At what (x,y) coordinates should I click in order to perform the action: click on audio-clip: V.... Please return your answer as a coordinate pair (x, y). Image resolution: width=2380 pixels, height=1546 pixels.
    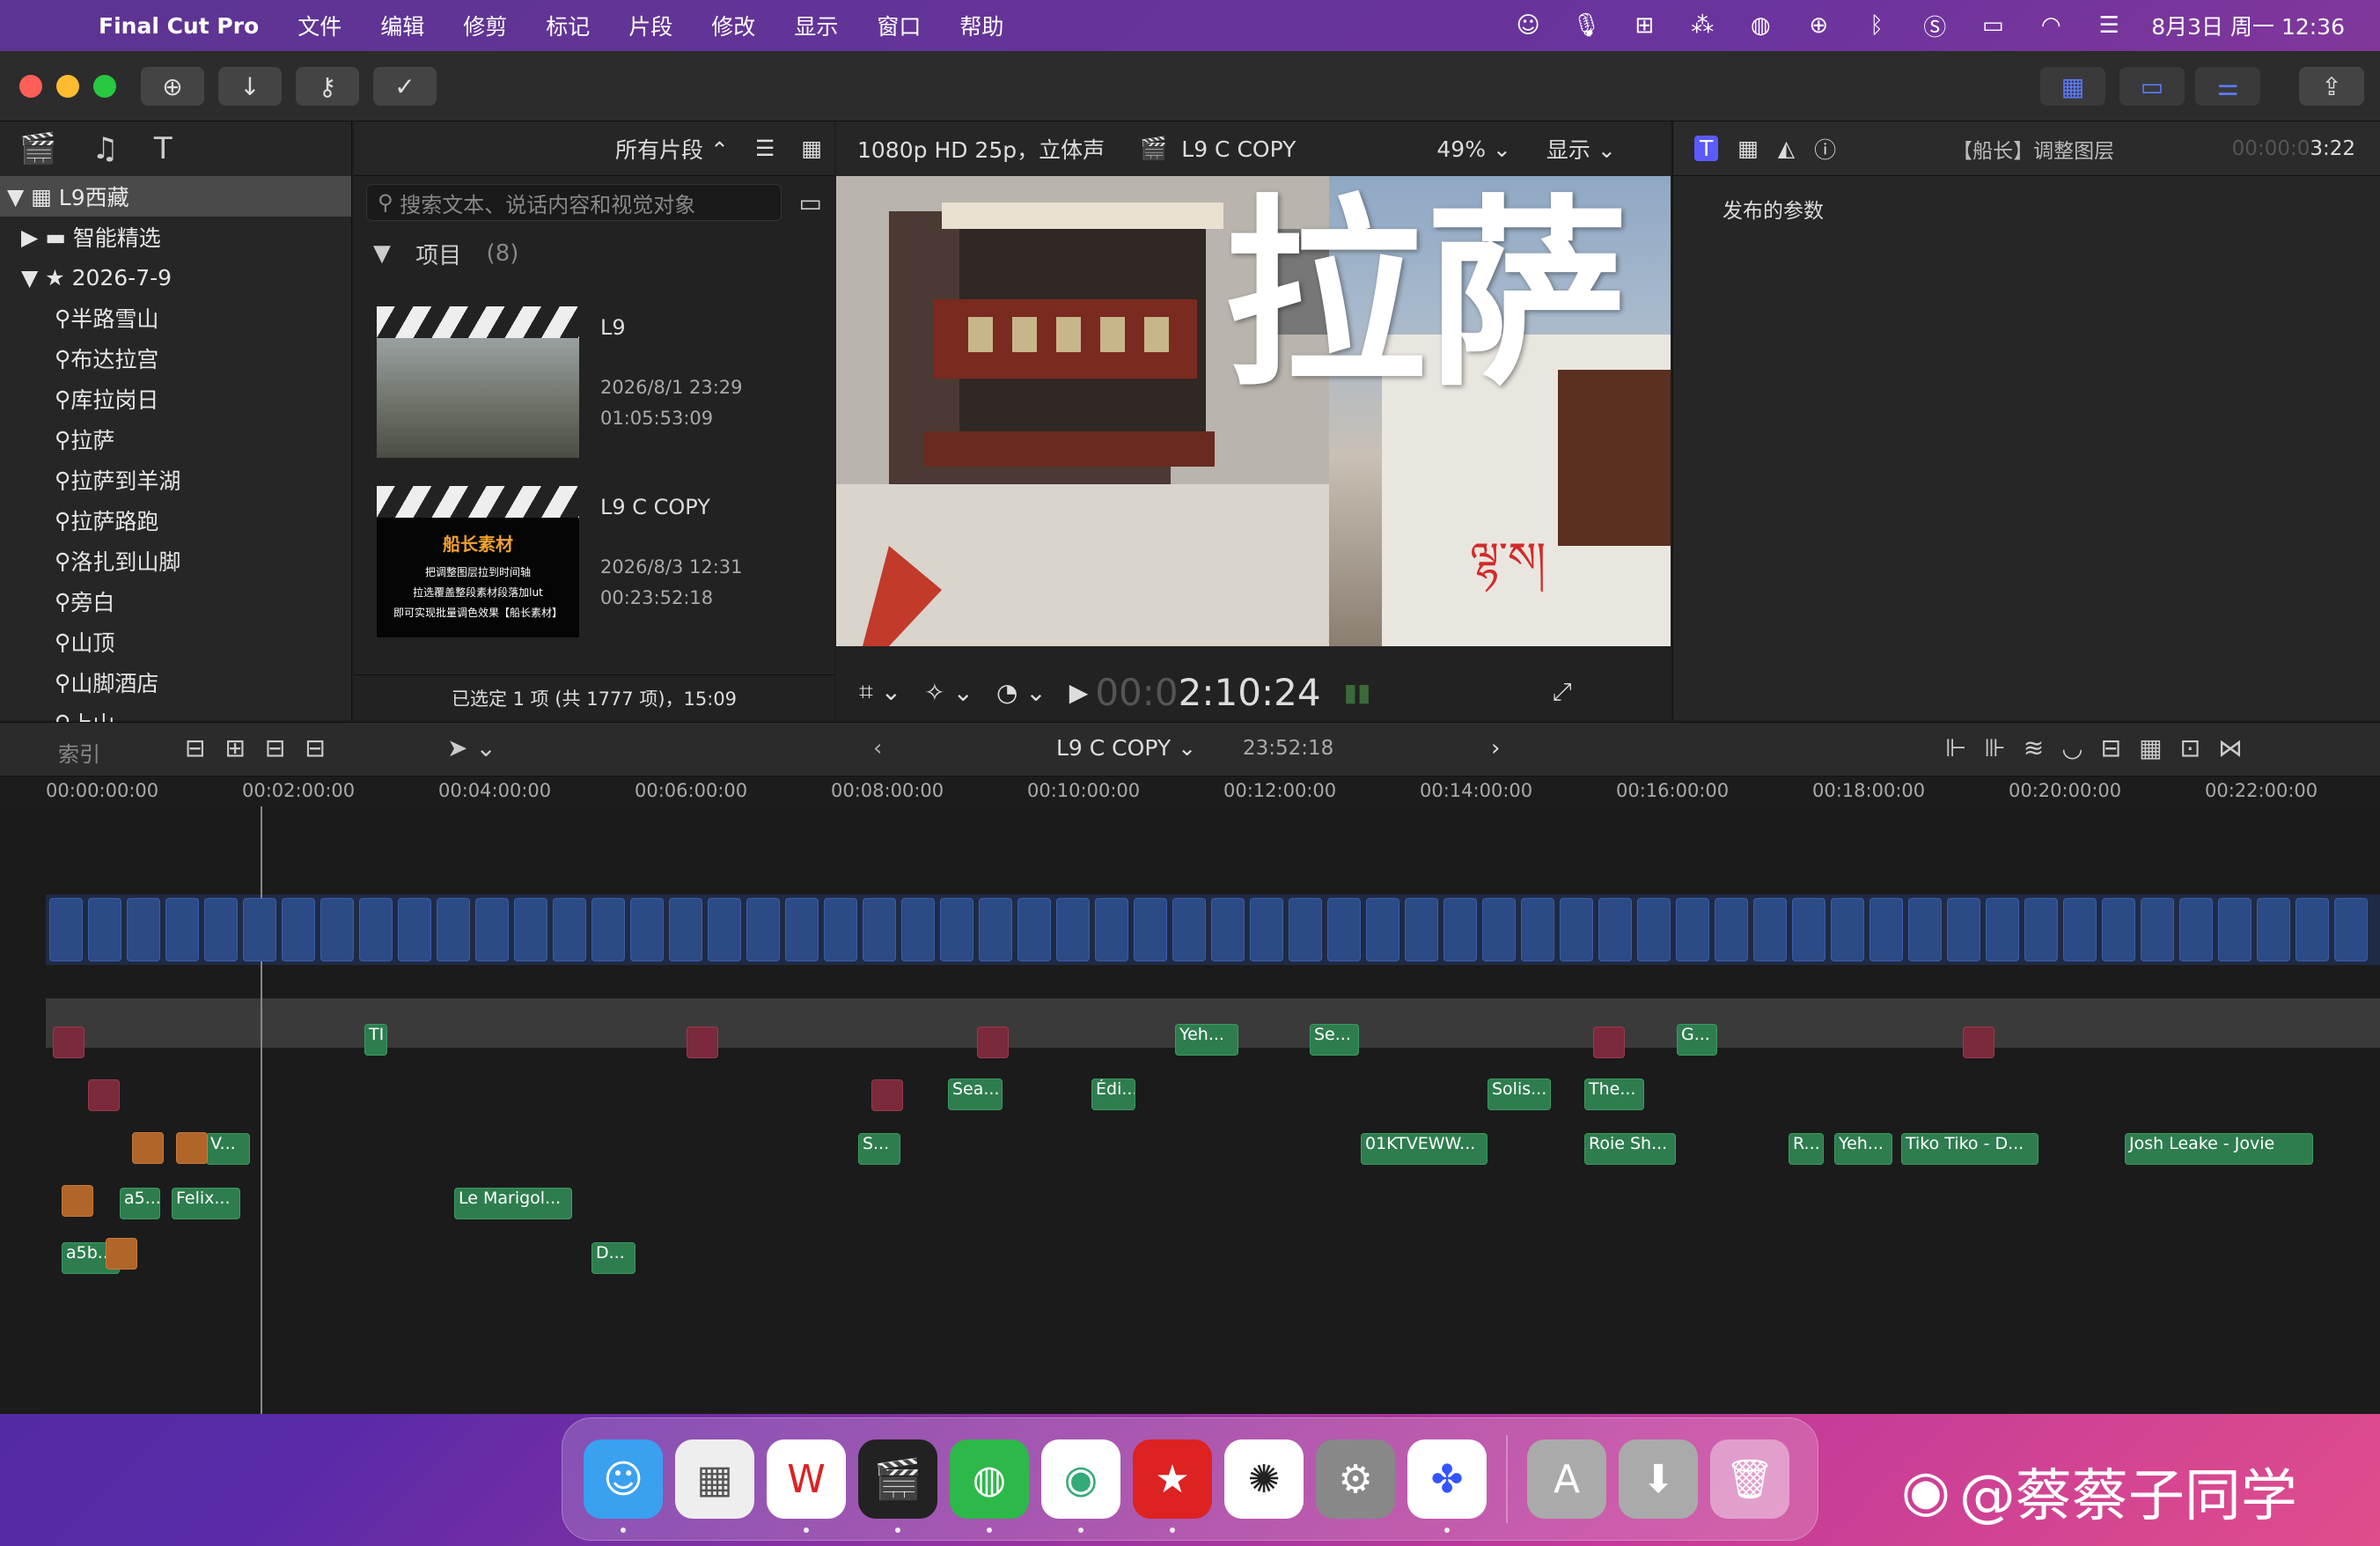
    Looking at the image, I should click on (228, 1149).